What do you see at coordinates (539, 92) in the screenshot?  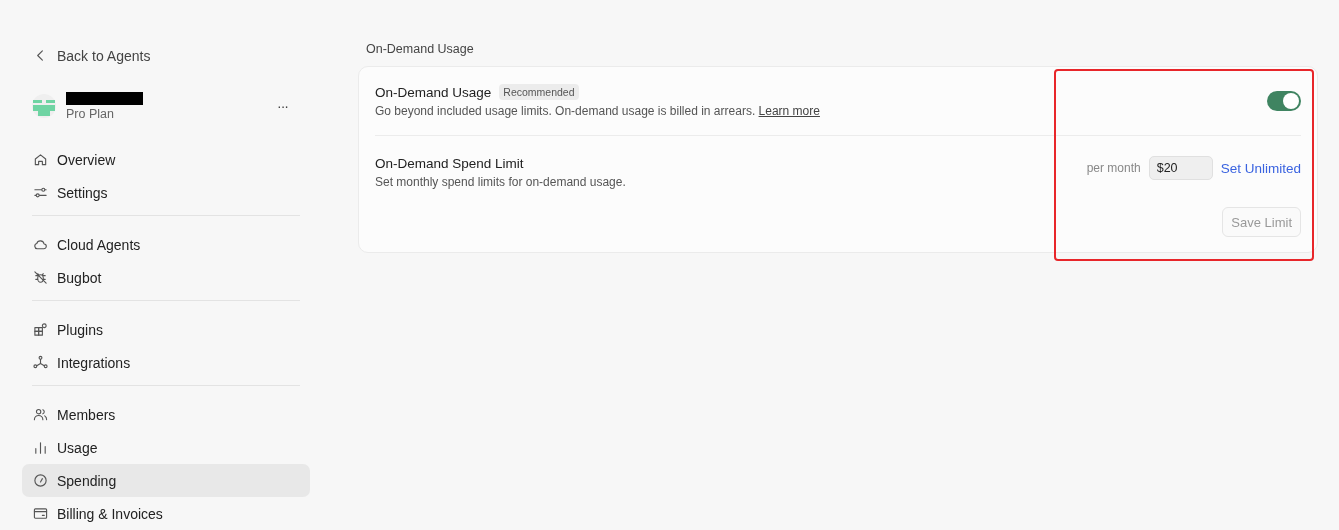 I see `recommended-badge: Recommended` at bounding box center [539, 92].